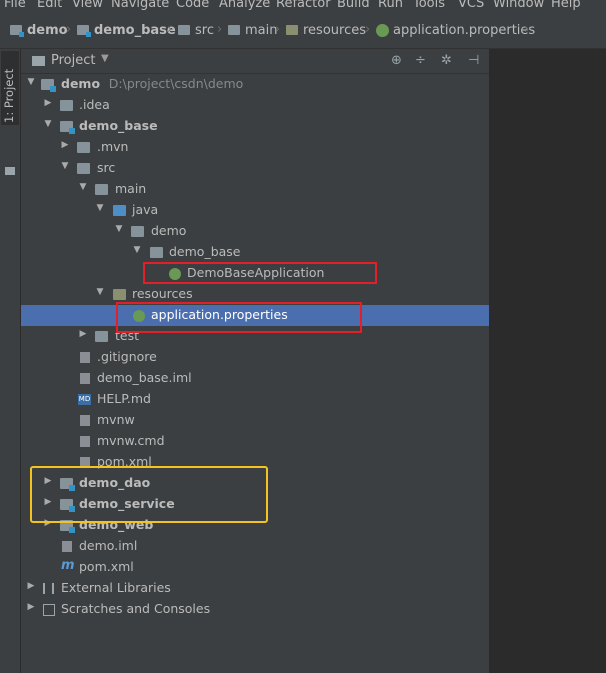  What do you see at coordinates (255, 588) in the screenshot?
I see `tree-item-external-libraries: ▶ External Libraries` at bounding box center [255, 588].